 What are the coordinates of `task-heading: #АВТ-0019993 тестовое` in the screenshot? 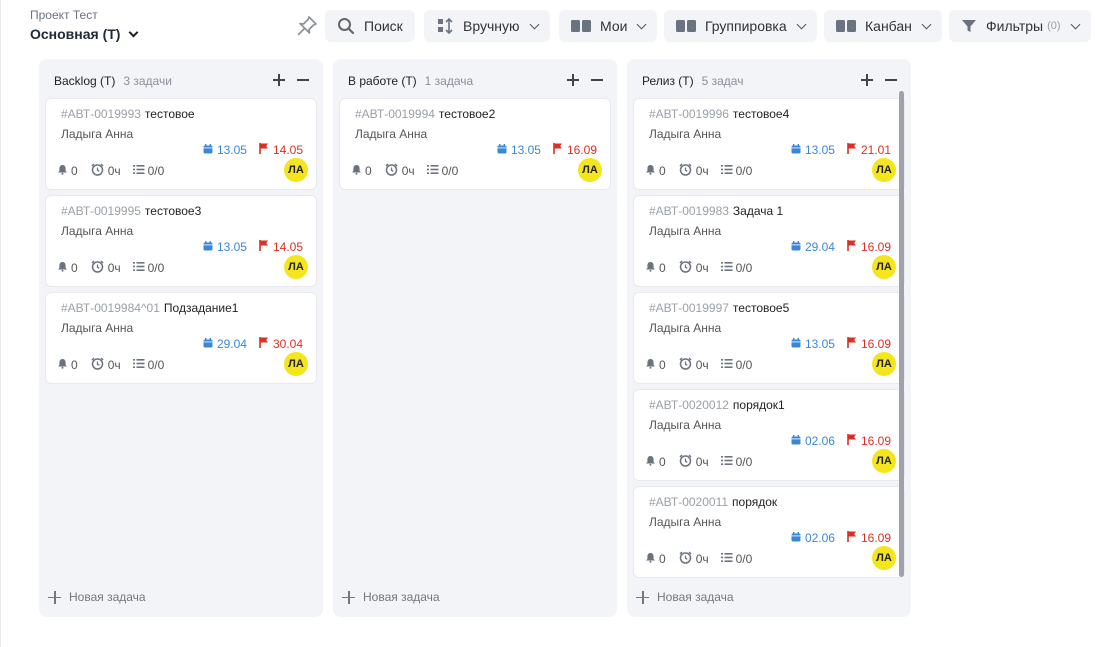 It's located at (128, 114).